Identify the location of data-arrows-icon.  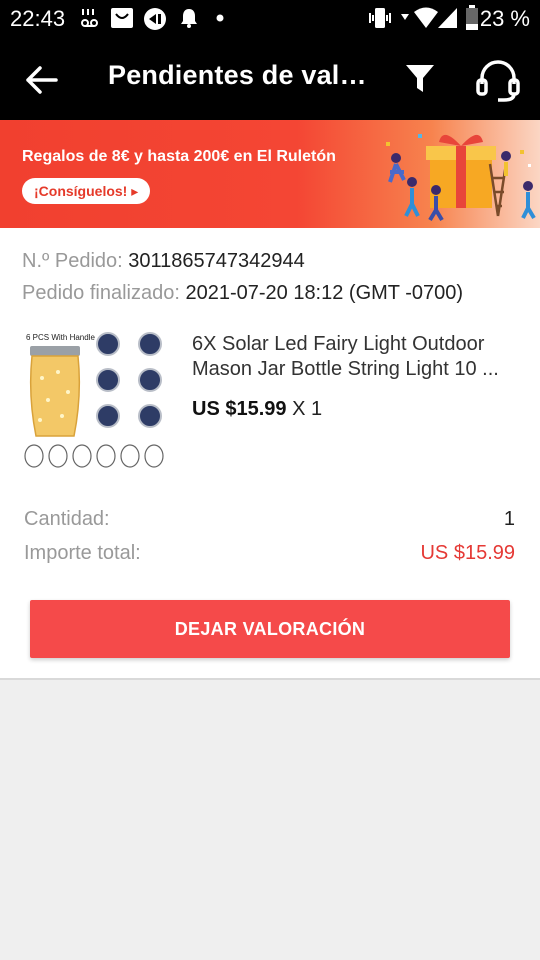
(405, 17).